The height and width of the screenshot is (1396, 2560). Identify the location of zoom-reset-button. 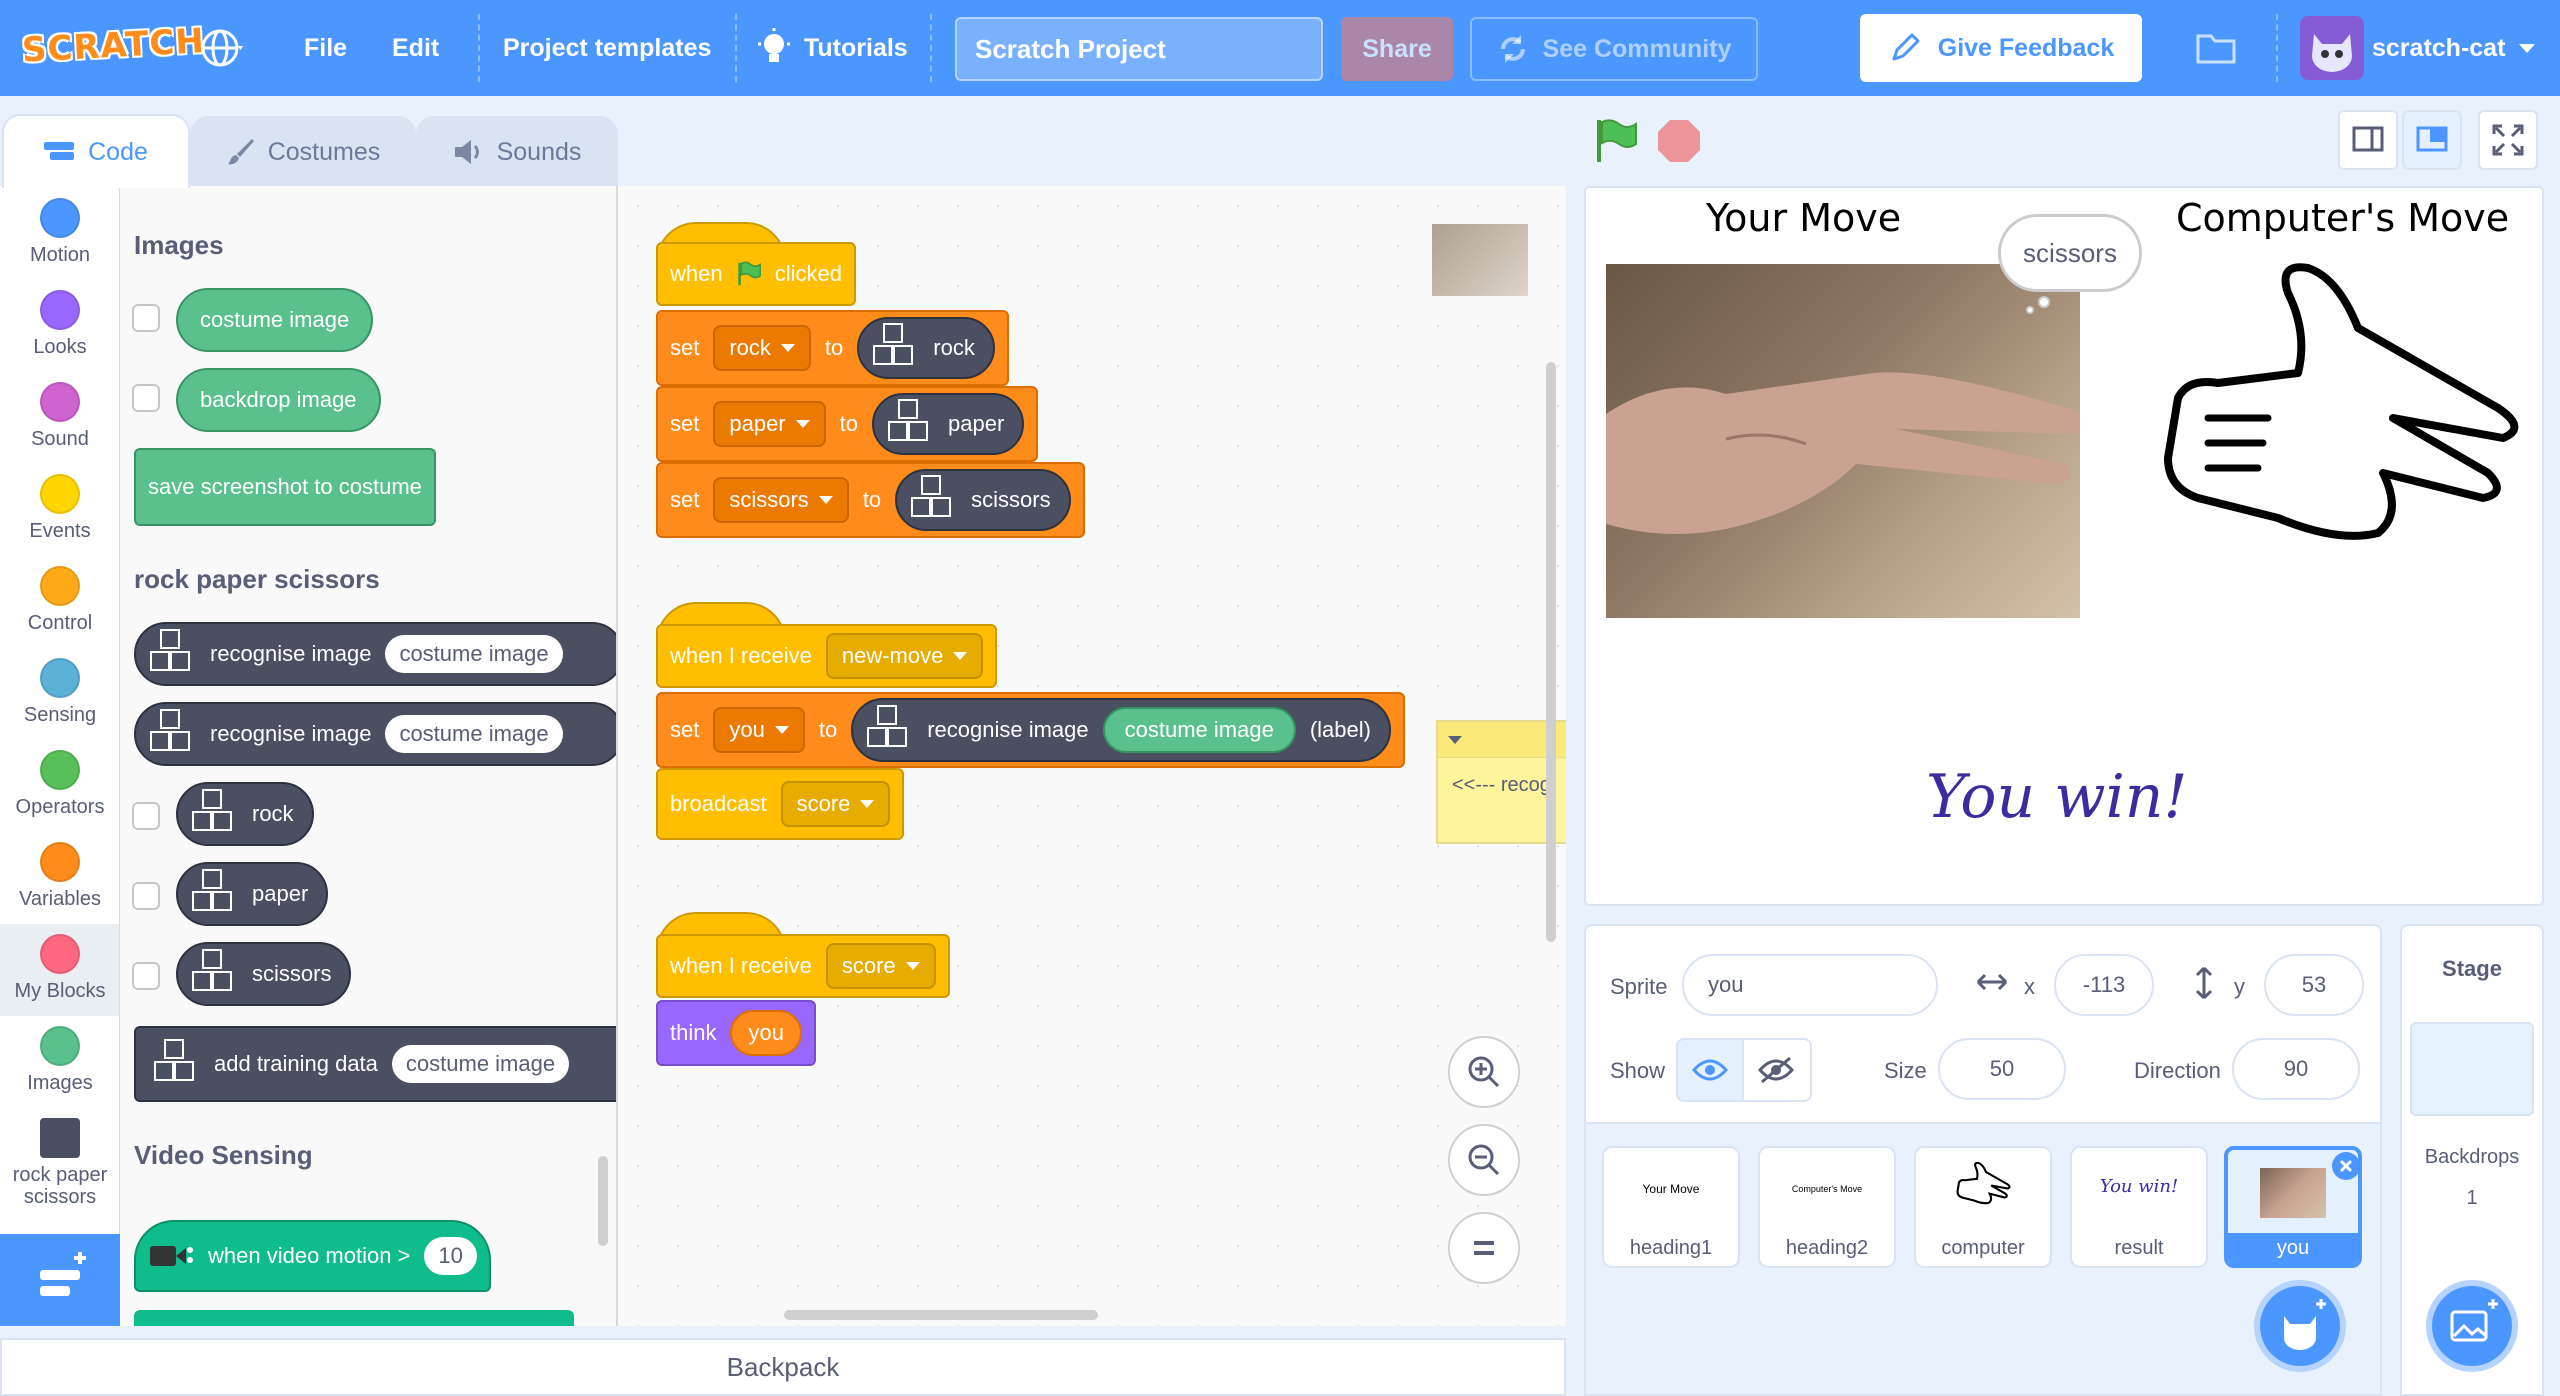
(1484, 1248).